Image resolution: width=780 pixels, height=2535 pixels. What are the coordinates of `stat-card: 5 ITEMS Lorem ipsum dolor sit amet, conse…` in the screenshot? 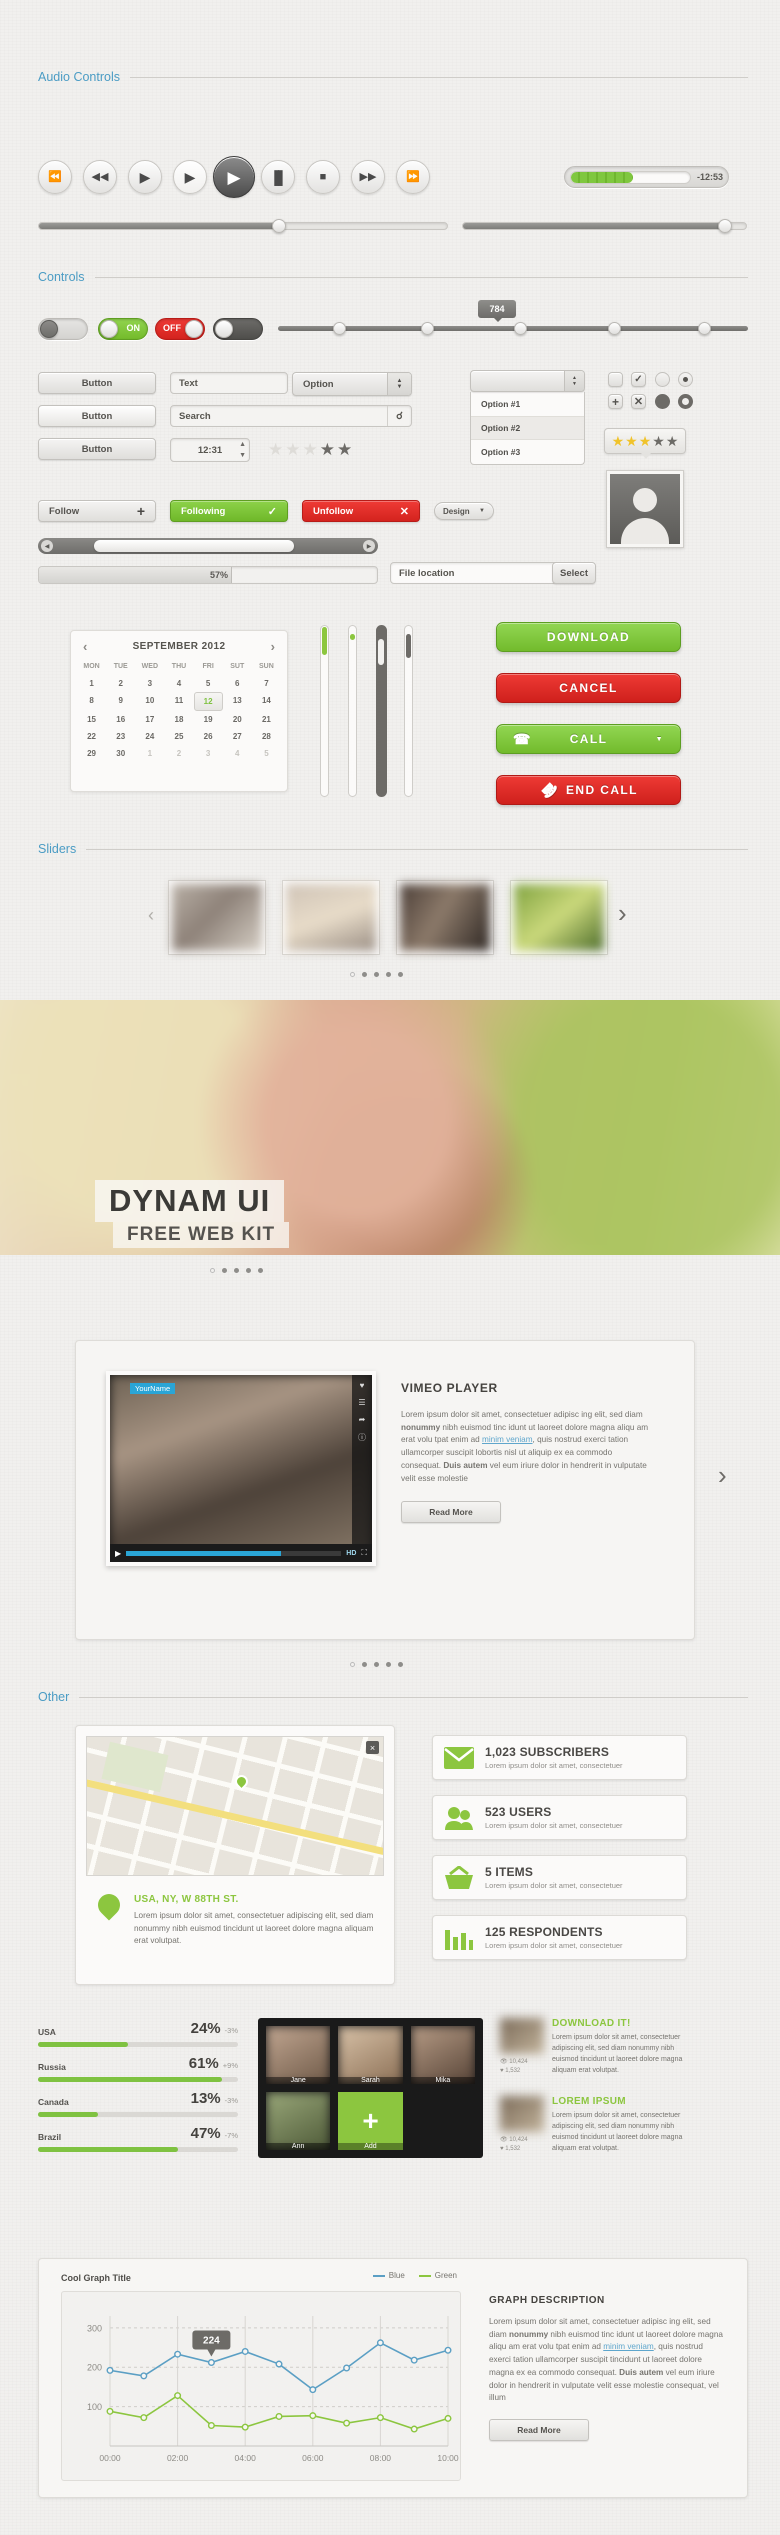 It's located at (559, 1877).